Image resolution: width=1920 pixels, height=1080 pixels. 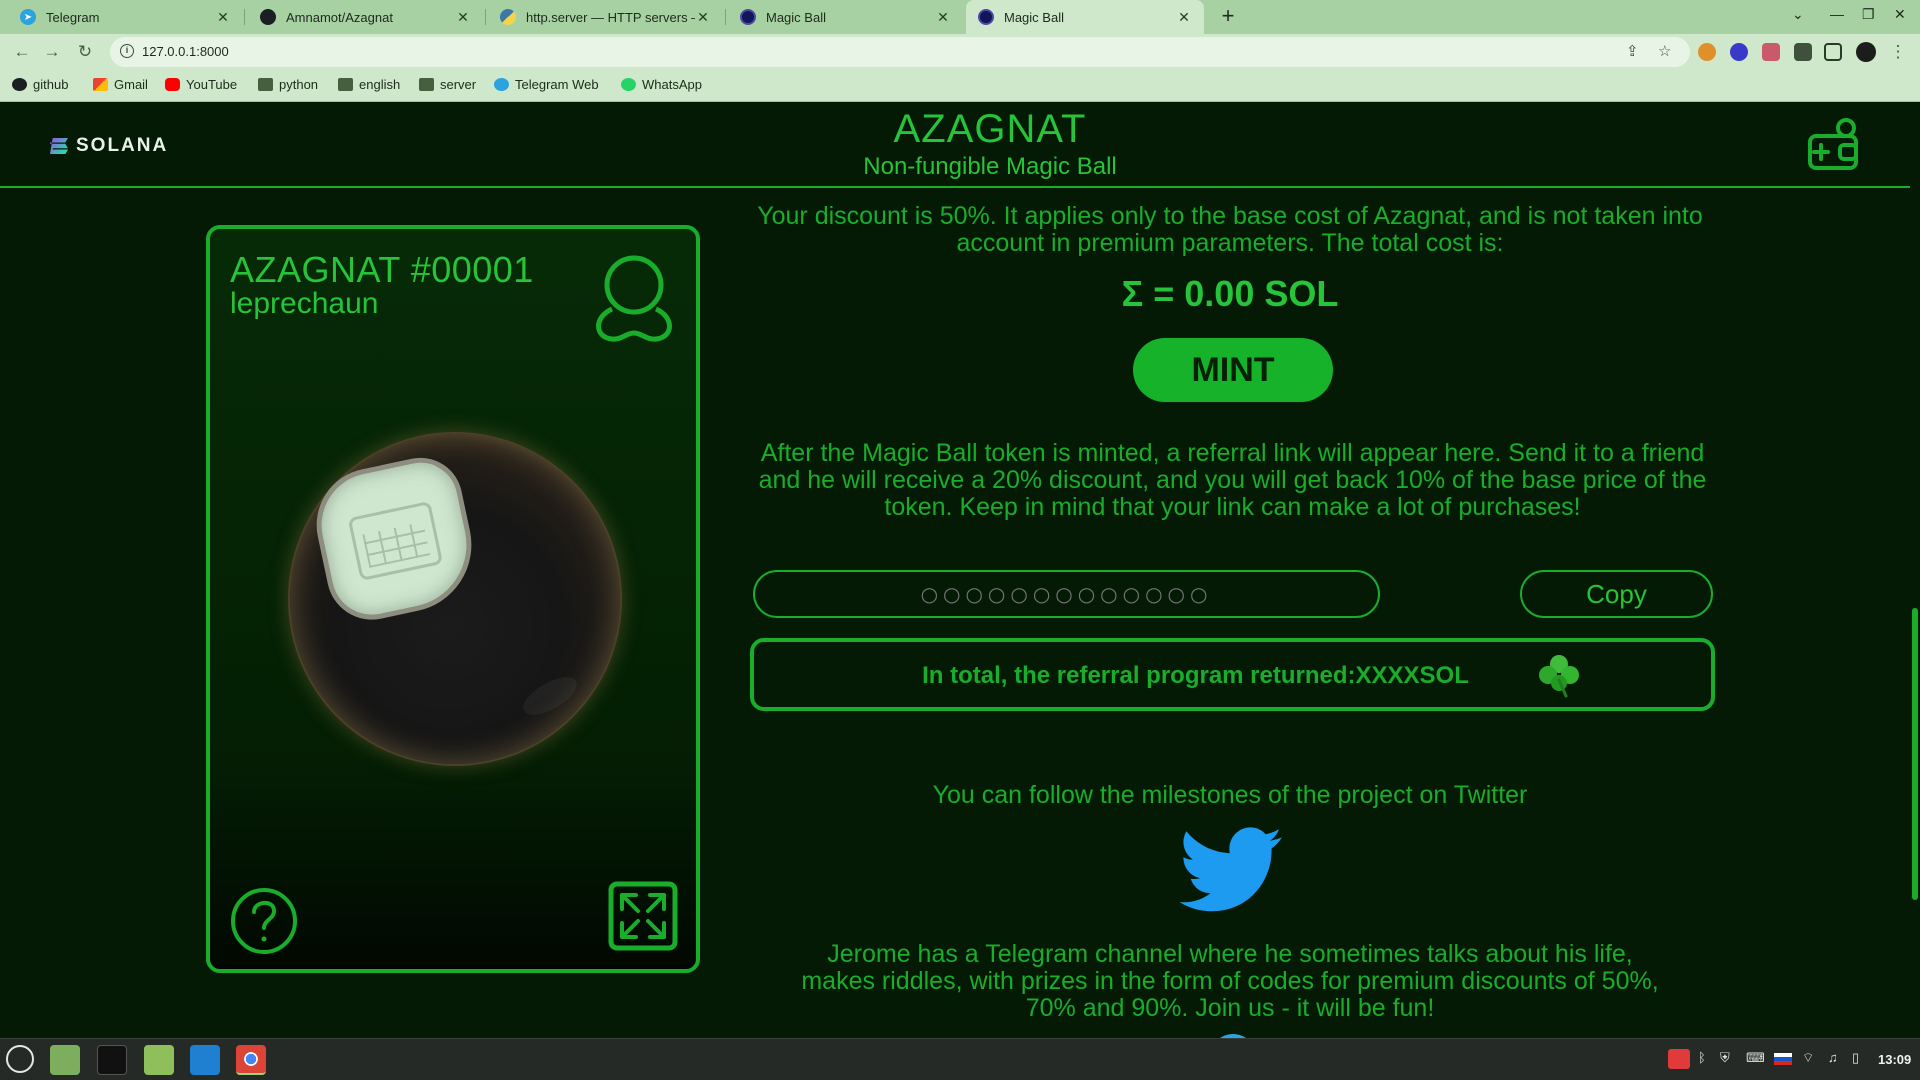 I want to click on bookmark-star-icon: ☆, so click(x=1664, y=51).